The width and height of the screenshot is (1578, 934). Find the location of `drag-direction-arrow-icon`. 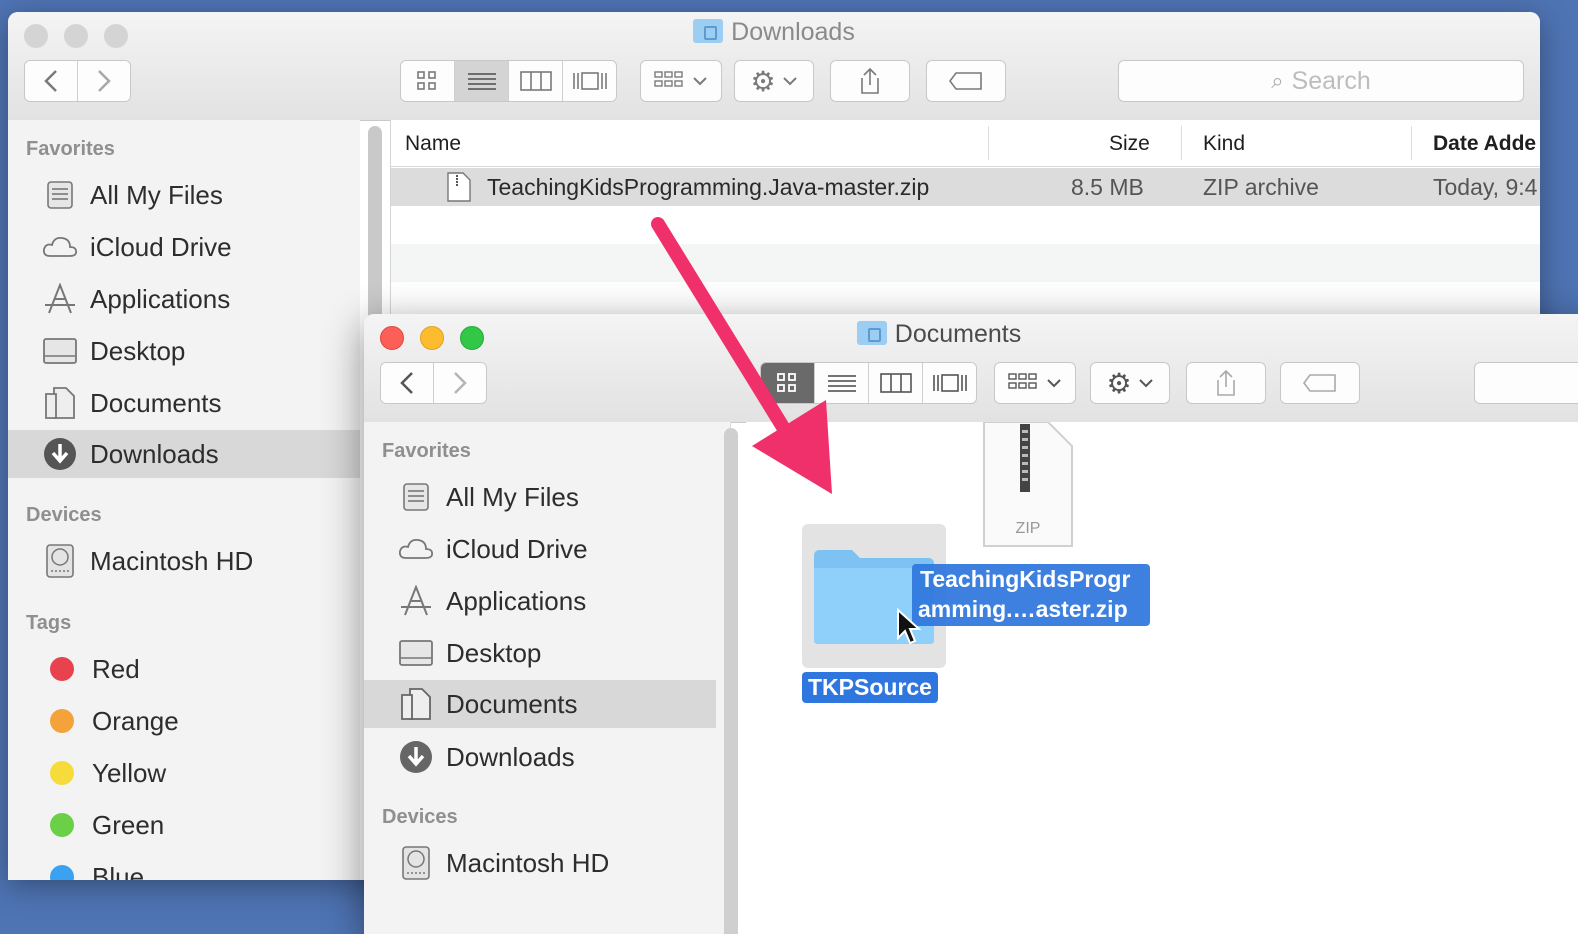

drag-direction-arrow-icon is located at coordinates (741, 355).